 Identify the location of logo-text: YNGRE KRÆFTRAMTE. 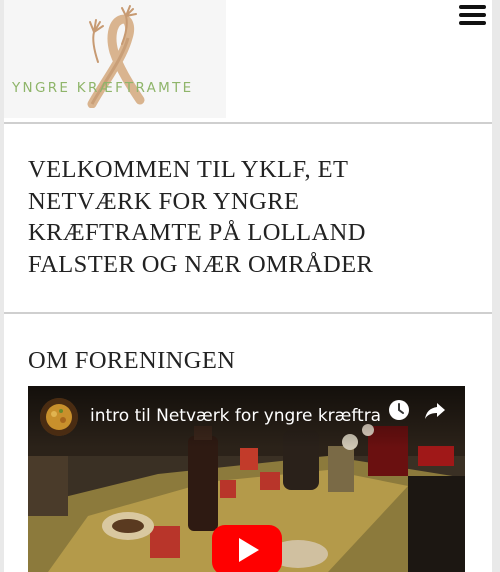
(103, 88).